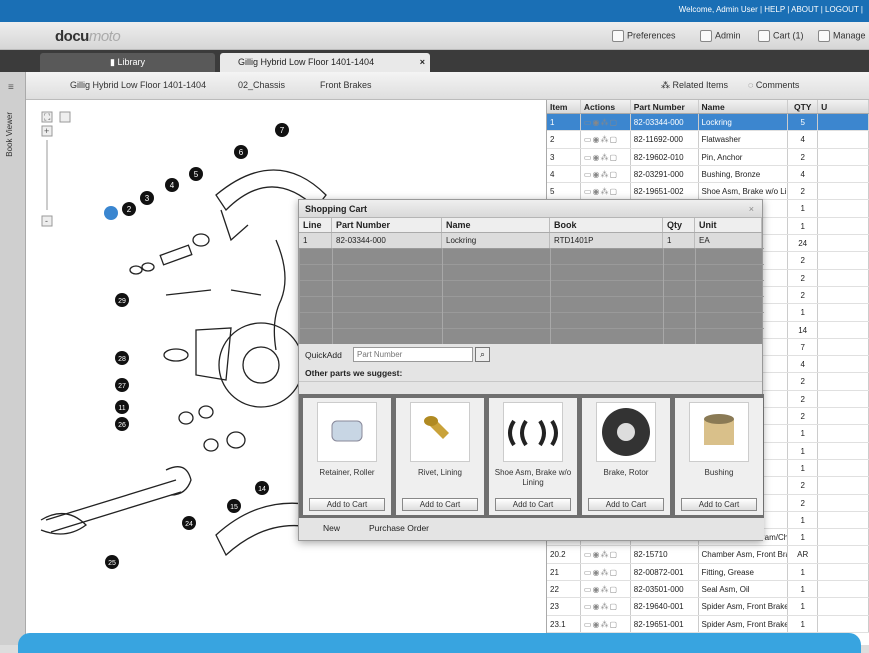 The image size is (869, 653). Describe the element at coordinates (719, 432) in the screenshot. I see `bushing-image` at that location.